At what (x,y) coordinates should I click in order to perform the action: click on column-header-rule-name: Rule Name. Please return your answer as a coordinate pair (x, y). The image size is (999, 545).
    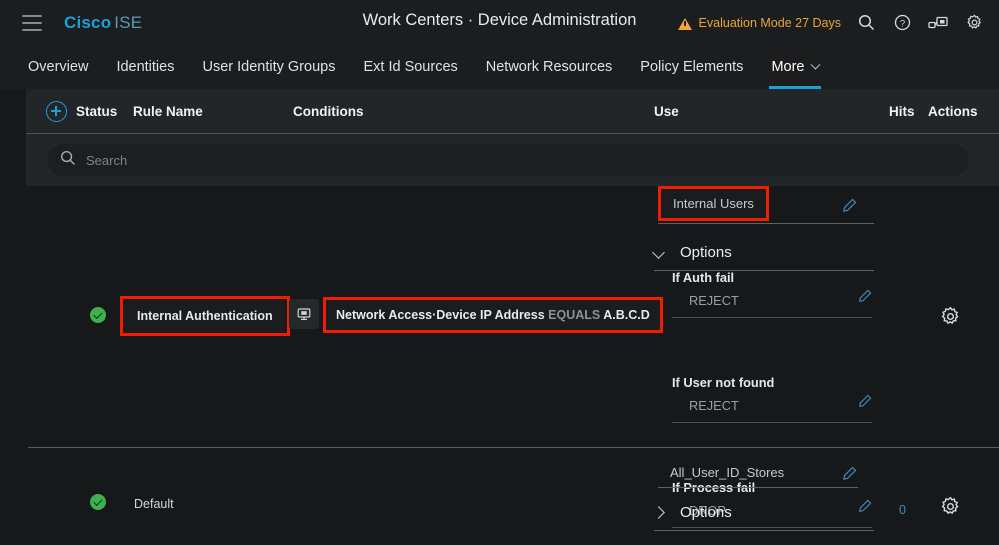
    Looking at the image, I should click on (168, 111).